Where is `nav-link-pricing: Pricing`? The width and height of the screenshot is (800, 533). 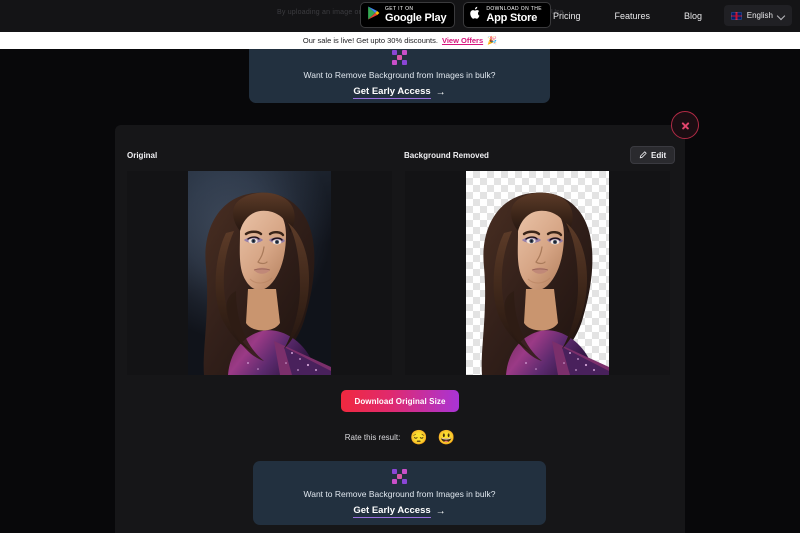
nav-link-pricing: Pricing is located at coordinates (567, 16).